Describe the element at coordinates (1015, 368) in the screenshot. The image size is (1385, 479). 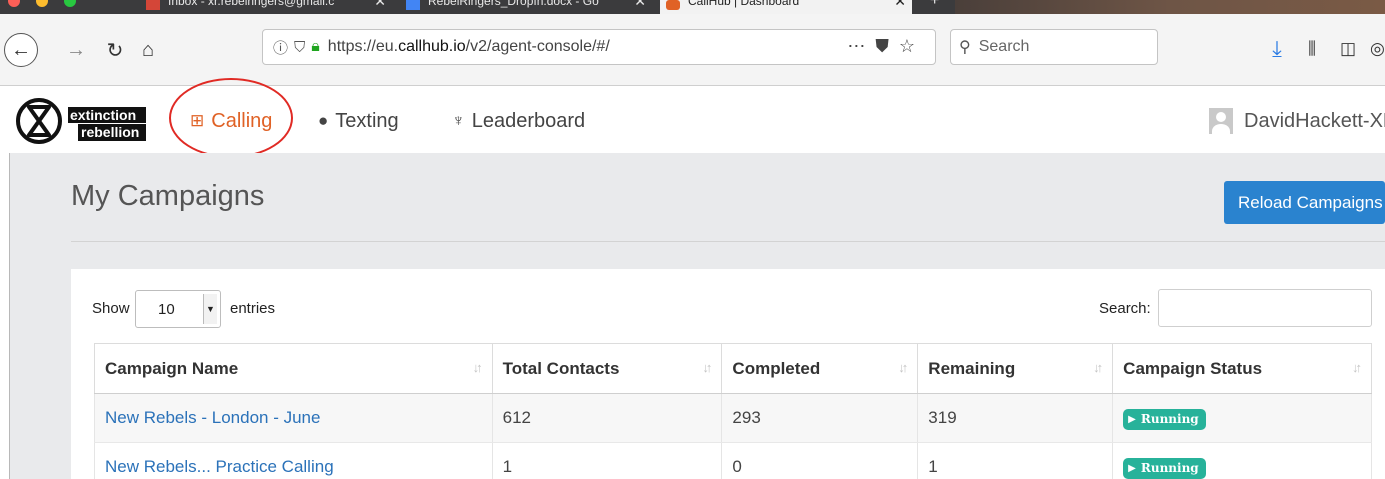
I see `column-header-remaining: Remaining ↓↑` at that location.